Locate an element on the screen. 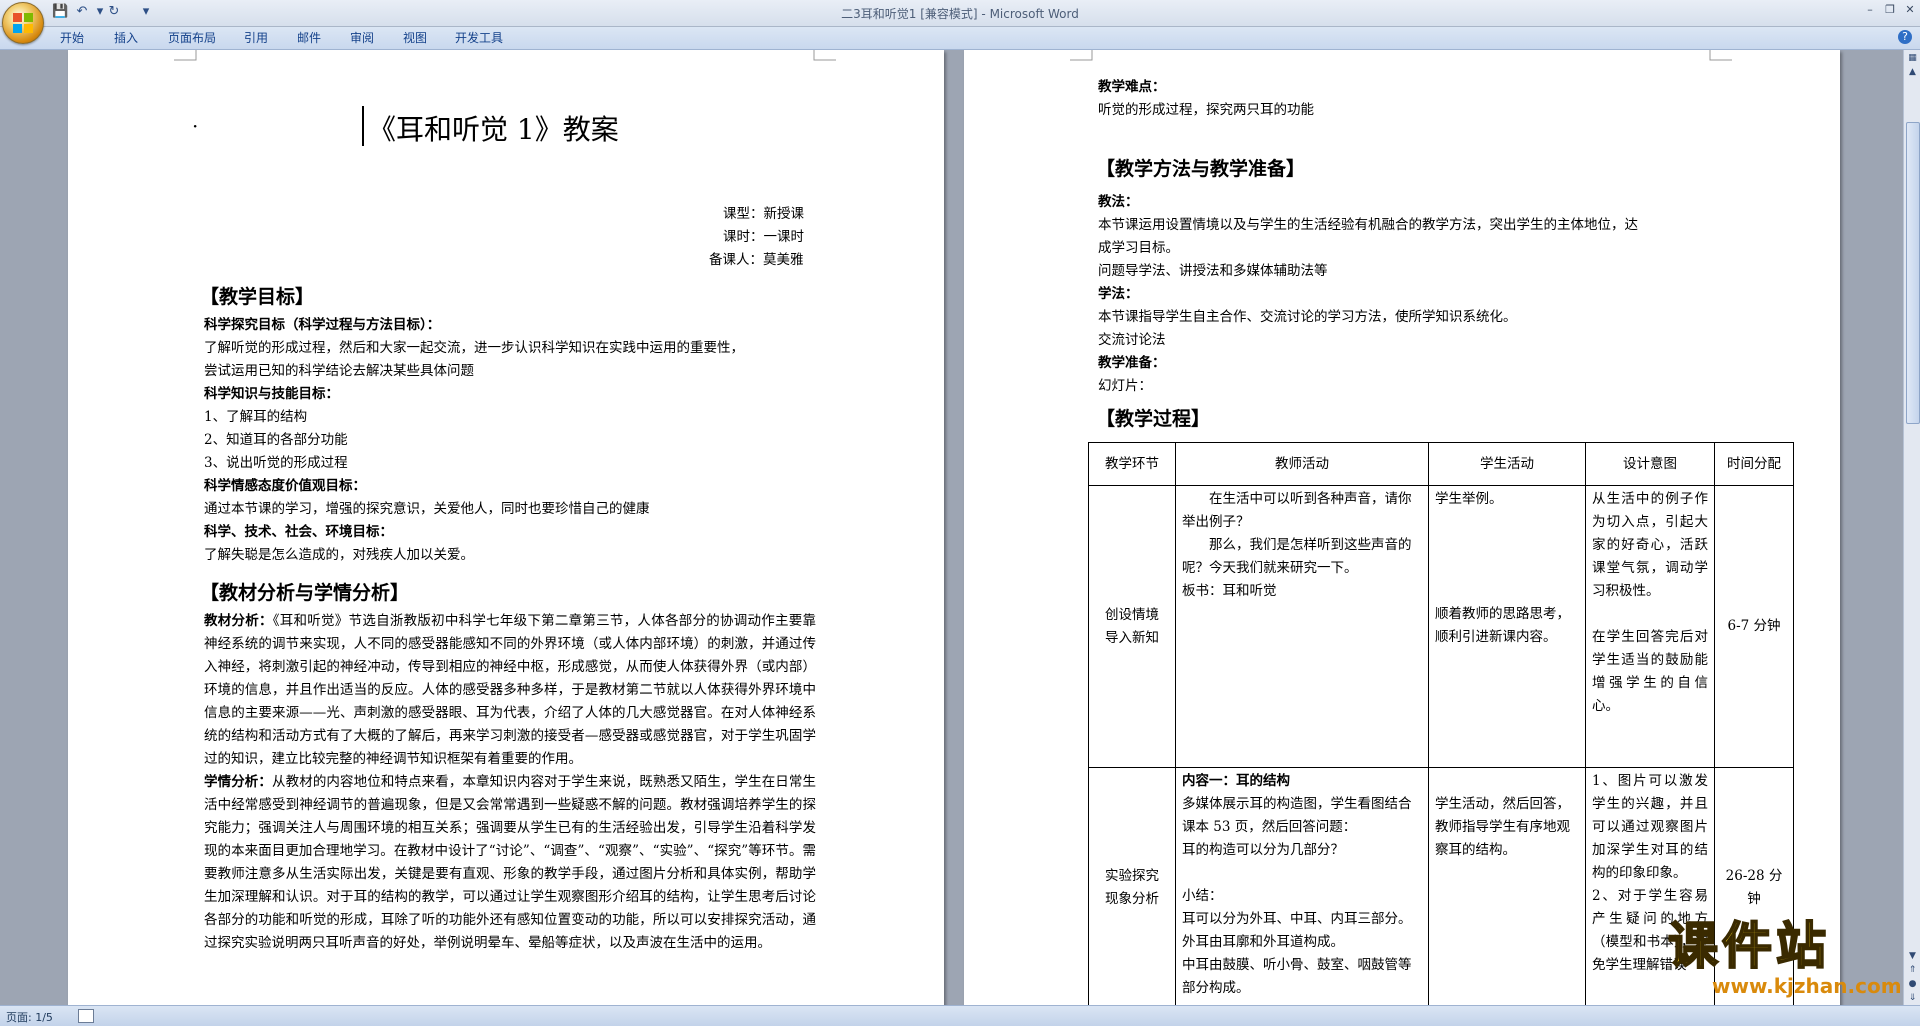 The image size is (1920, 1026). status-bar: 页面: 1/5 is located at coordinates (960, 1015).